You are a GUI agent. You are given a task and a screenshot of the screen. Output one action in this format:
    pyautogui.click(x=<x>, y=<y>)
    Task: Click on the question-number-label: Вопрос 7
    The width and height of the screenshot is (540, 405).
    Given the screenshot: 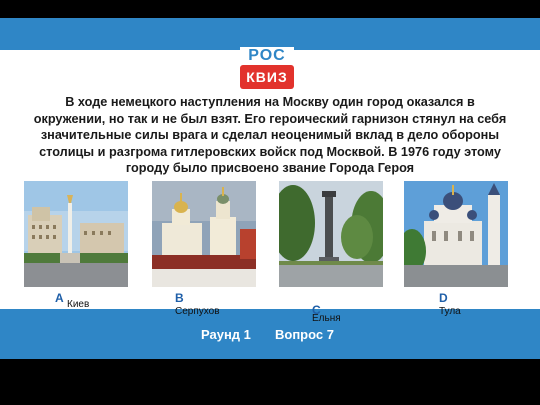 What is the action you would take?
    pyautogui.click(x=304, y=334)
    